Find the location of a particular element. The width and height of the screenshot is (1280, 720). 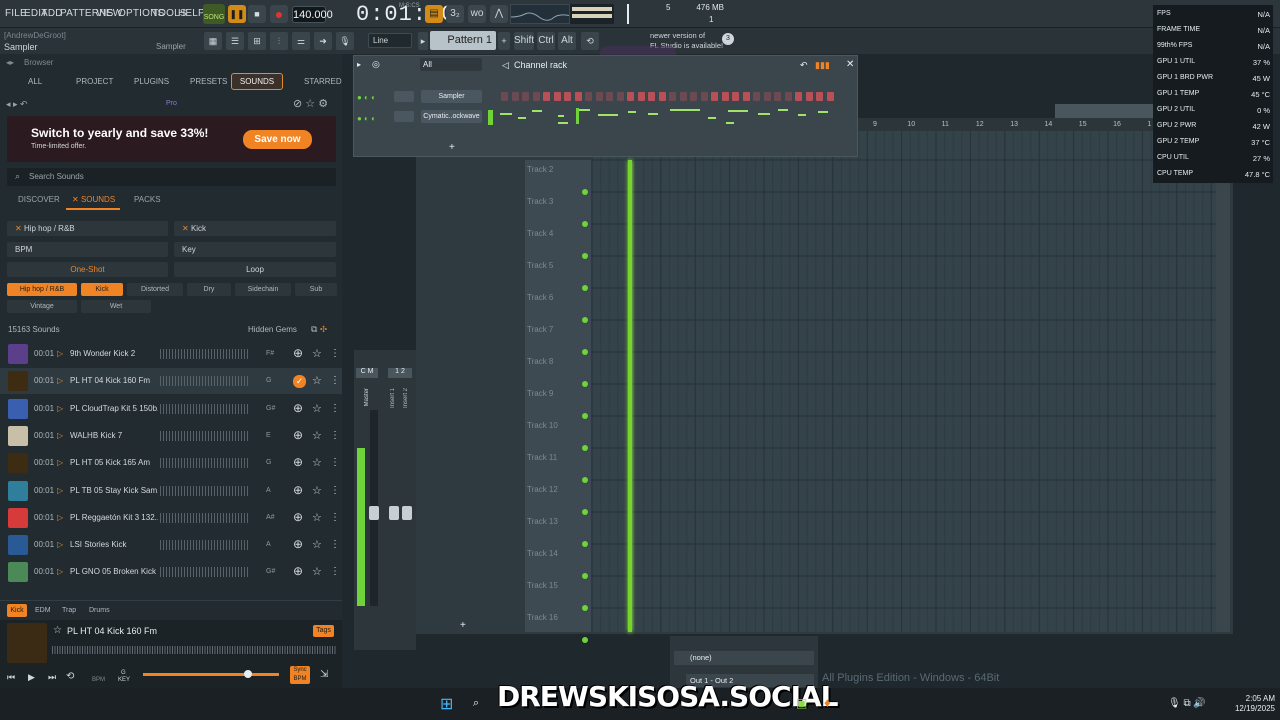

type-filter: ✕ Kick is located at coordinates (255, 228).